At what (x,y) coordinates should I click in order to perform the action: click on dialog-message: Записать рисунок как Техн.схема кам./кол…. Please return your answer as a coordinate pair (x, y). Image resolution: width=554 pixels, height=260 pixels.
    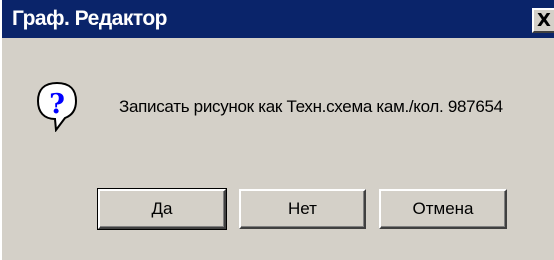
    Looking at the image, I should click on (311, 106).